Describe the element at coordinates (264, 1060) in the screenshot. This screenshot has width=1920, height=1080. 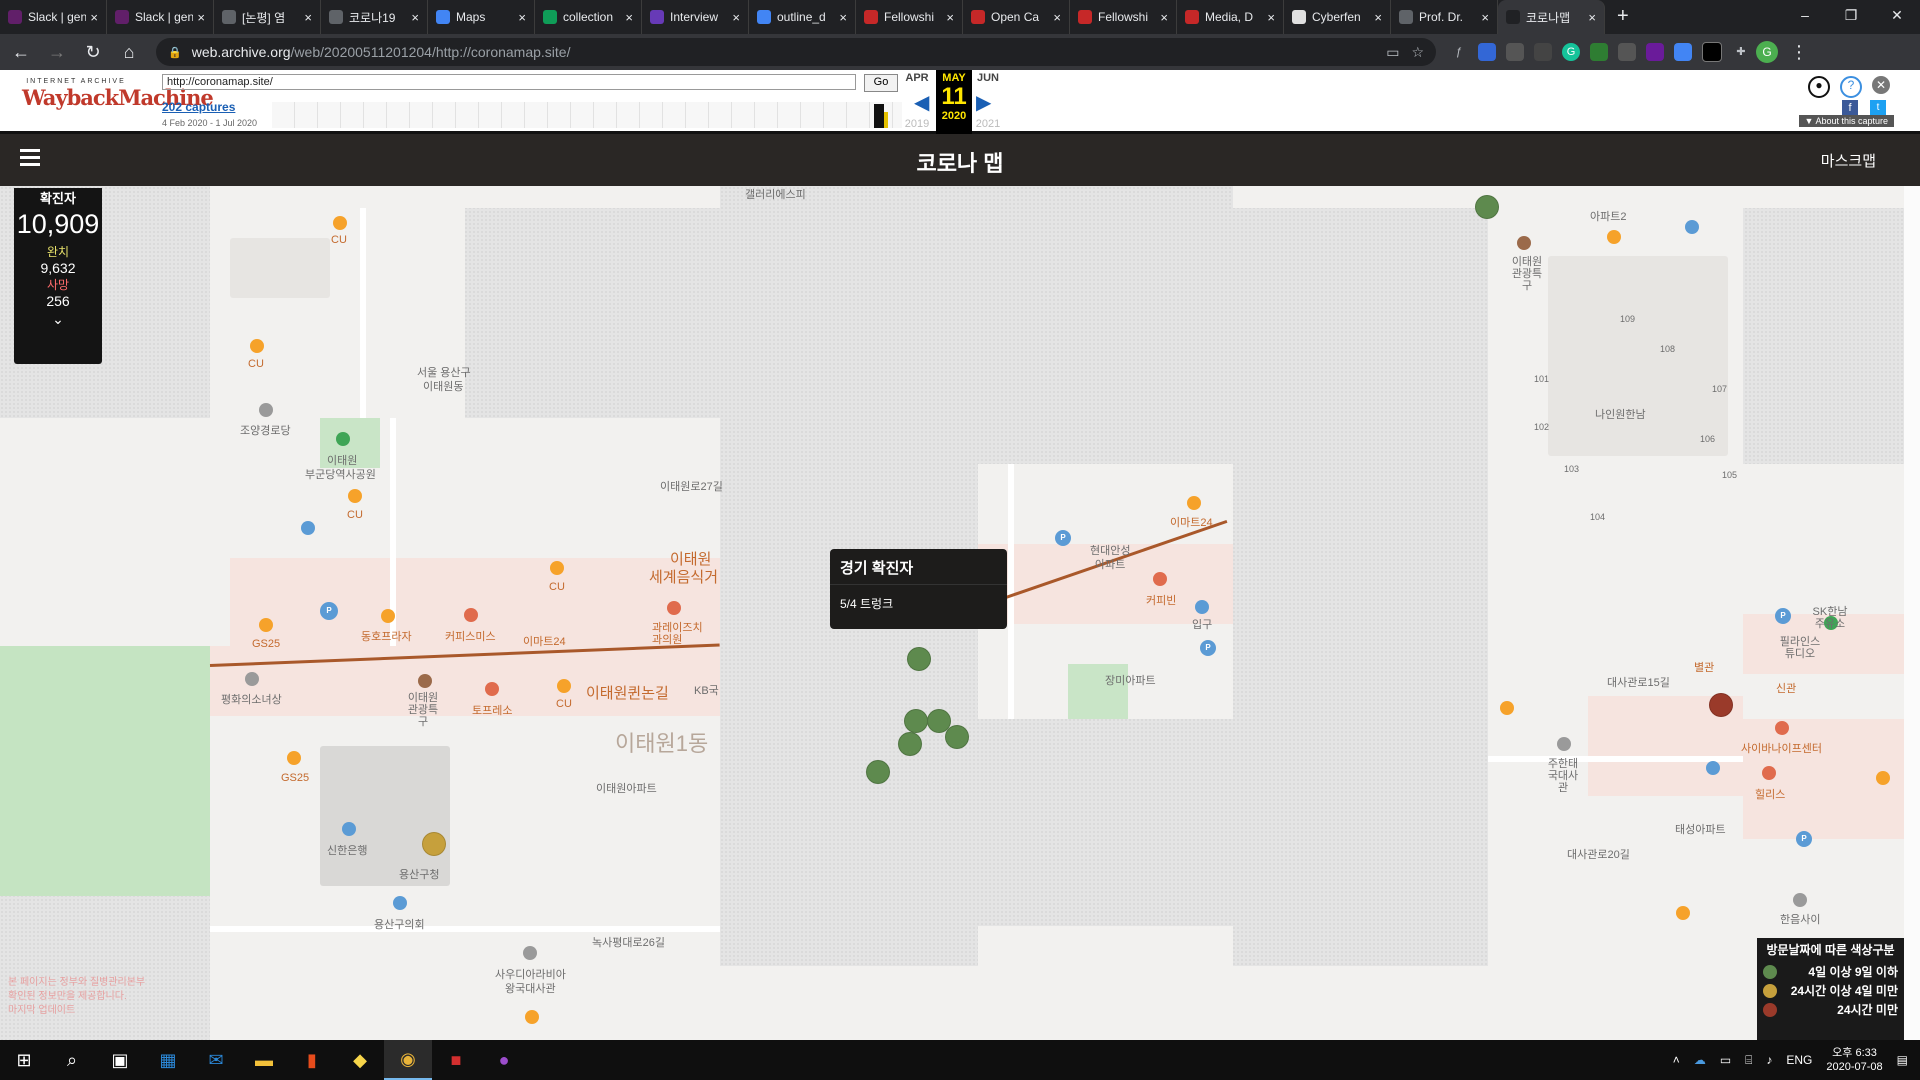
I see `file-explorer-icon: ▬` at that location.